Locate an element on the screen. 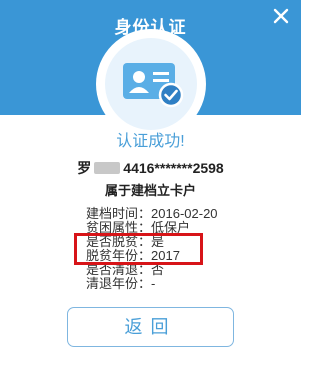  close-icon is located at coordinates (281, 16).